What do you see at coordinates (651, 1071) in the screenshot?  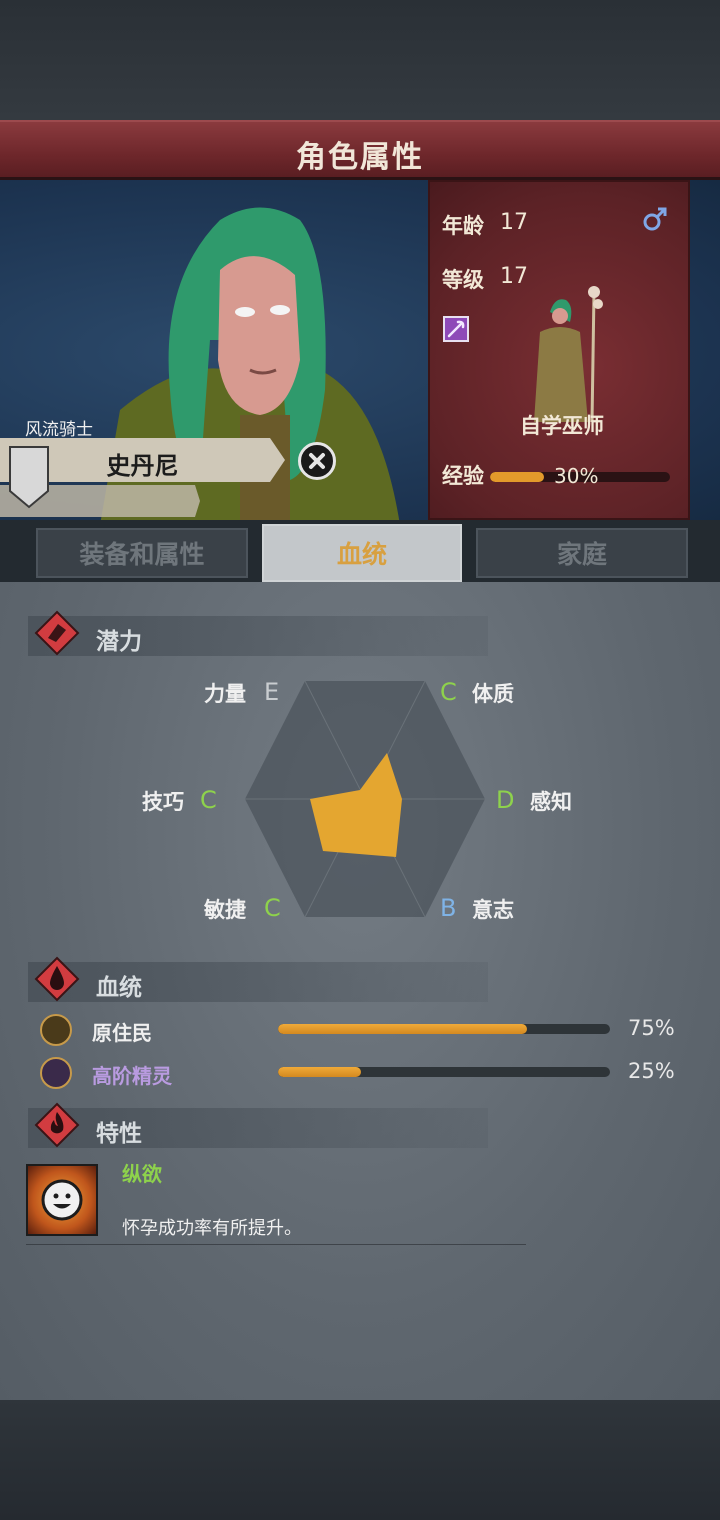 I see `bloodline-percent: 25%` at bounding box center [651, 1071].